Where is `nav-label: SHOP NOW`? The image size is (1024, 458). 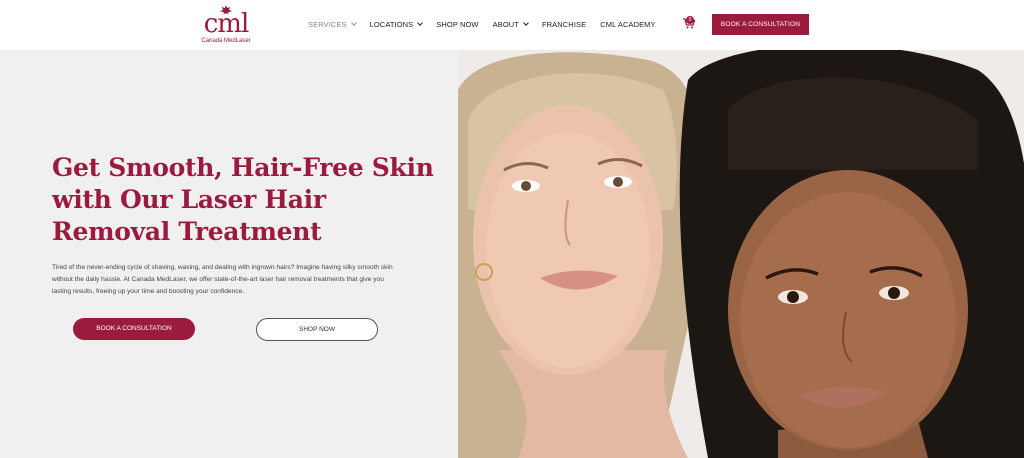
nav-label: SHOP NOW is located at coordinates (457, 24).